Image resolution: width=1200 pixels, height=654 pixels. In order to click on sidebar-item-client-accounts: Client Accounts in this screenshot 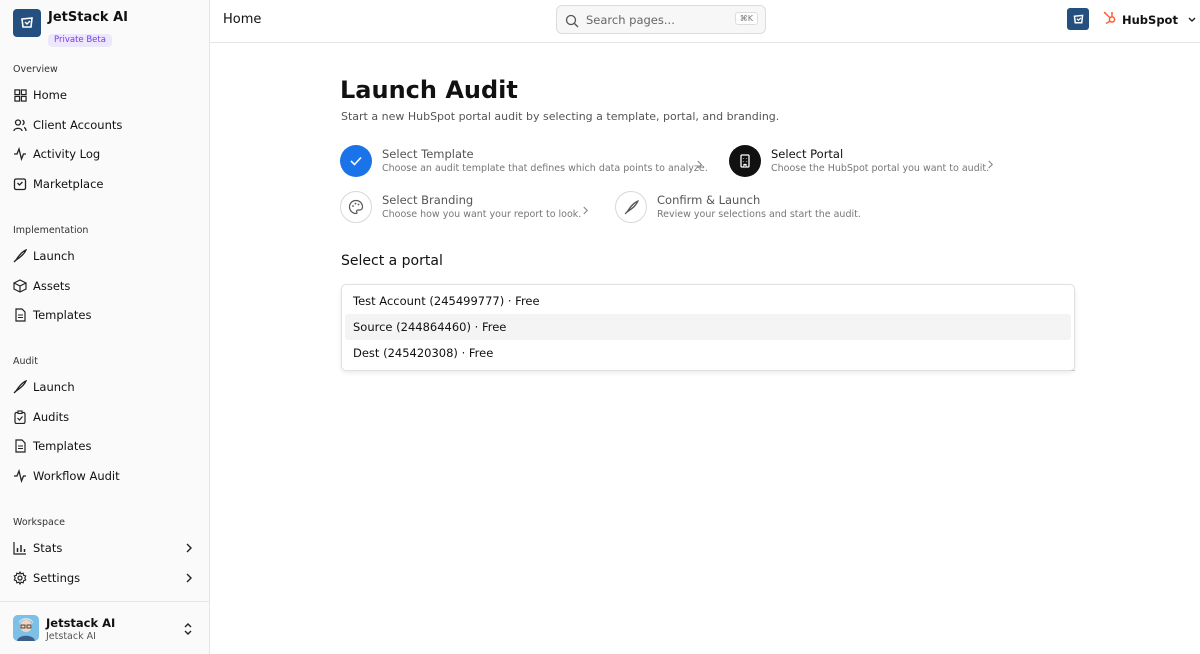, I will do `click(105, 125)`.